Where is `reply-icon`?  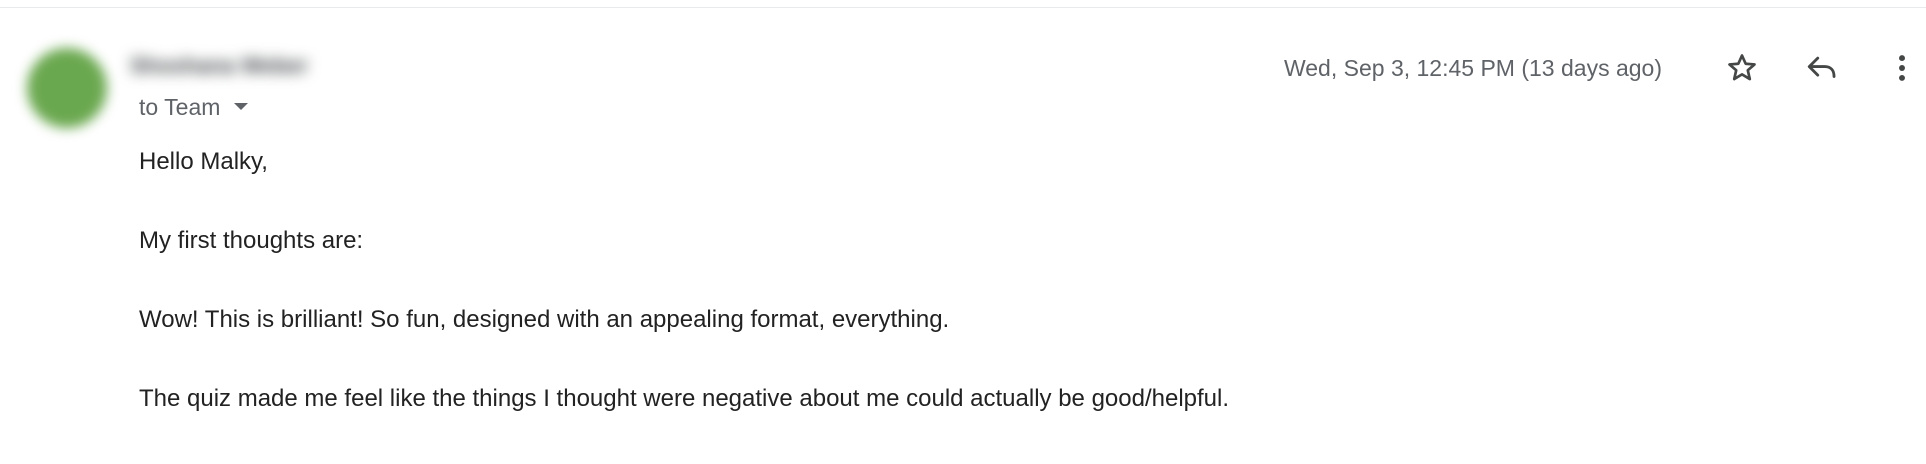
reply-icon is located at coordinates (1822, 68).